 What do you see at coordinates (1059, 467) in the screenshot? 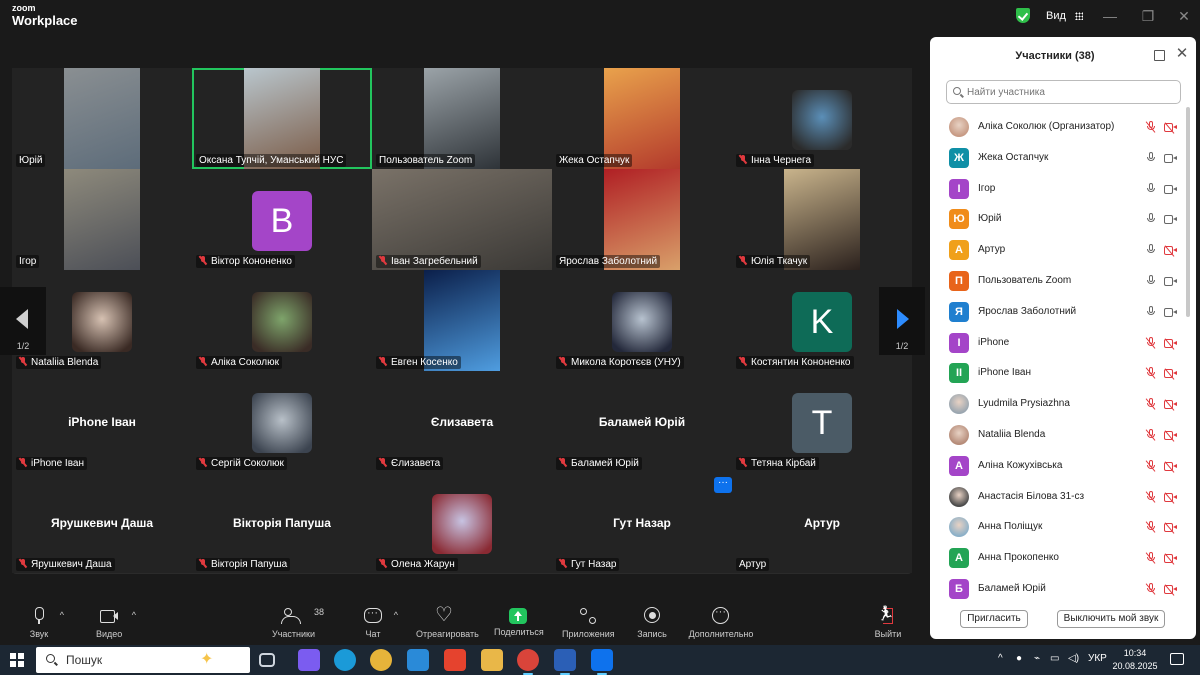
I see `participant-row: А Аліна Кожухівська` at bounding box center [1059, 467].